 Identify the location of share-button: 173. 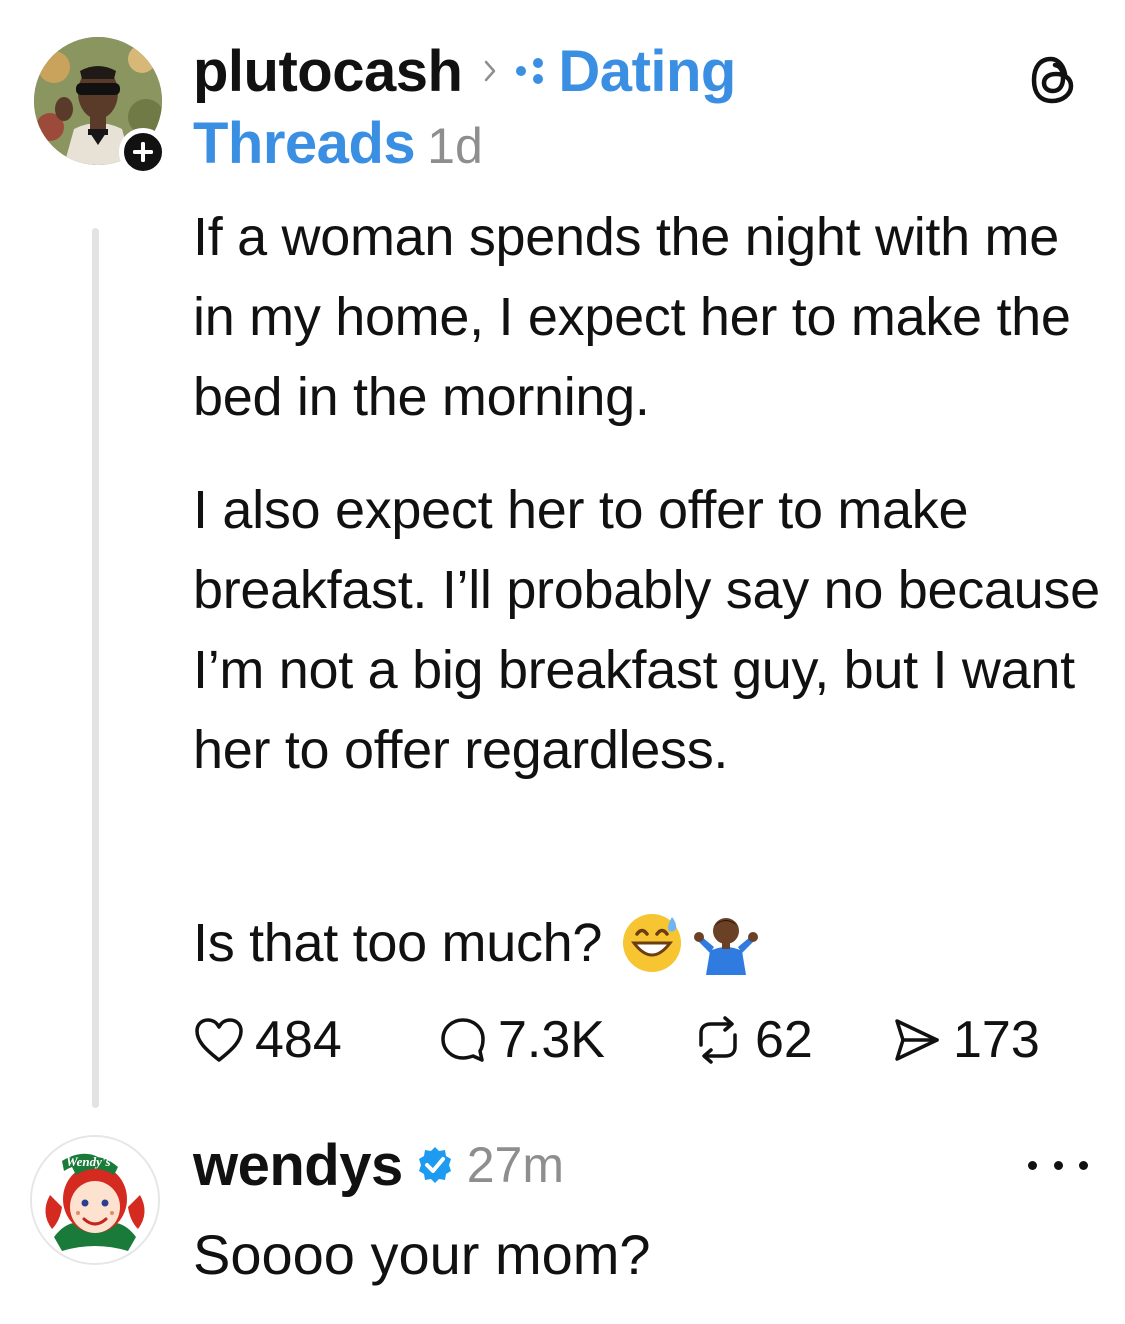
(965, 1040).